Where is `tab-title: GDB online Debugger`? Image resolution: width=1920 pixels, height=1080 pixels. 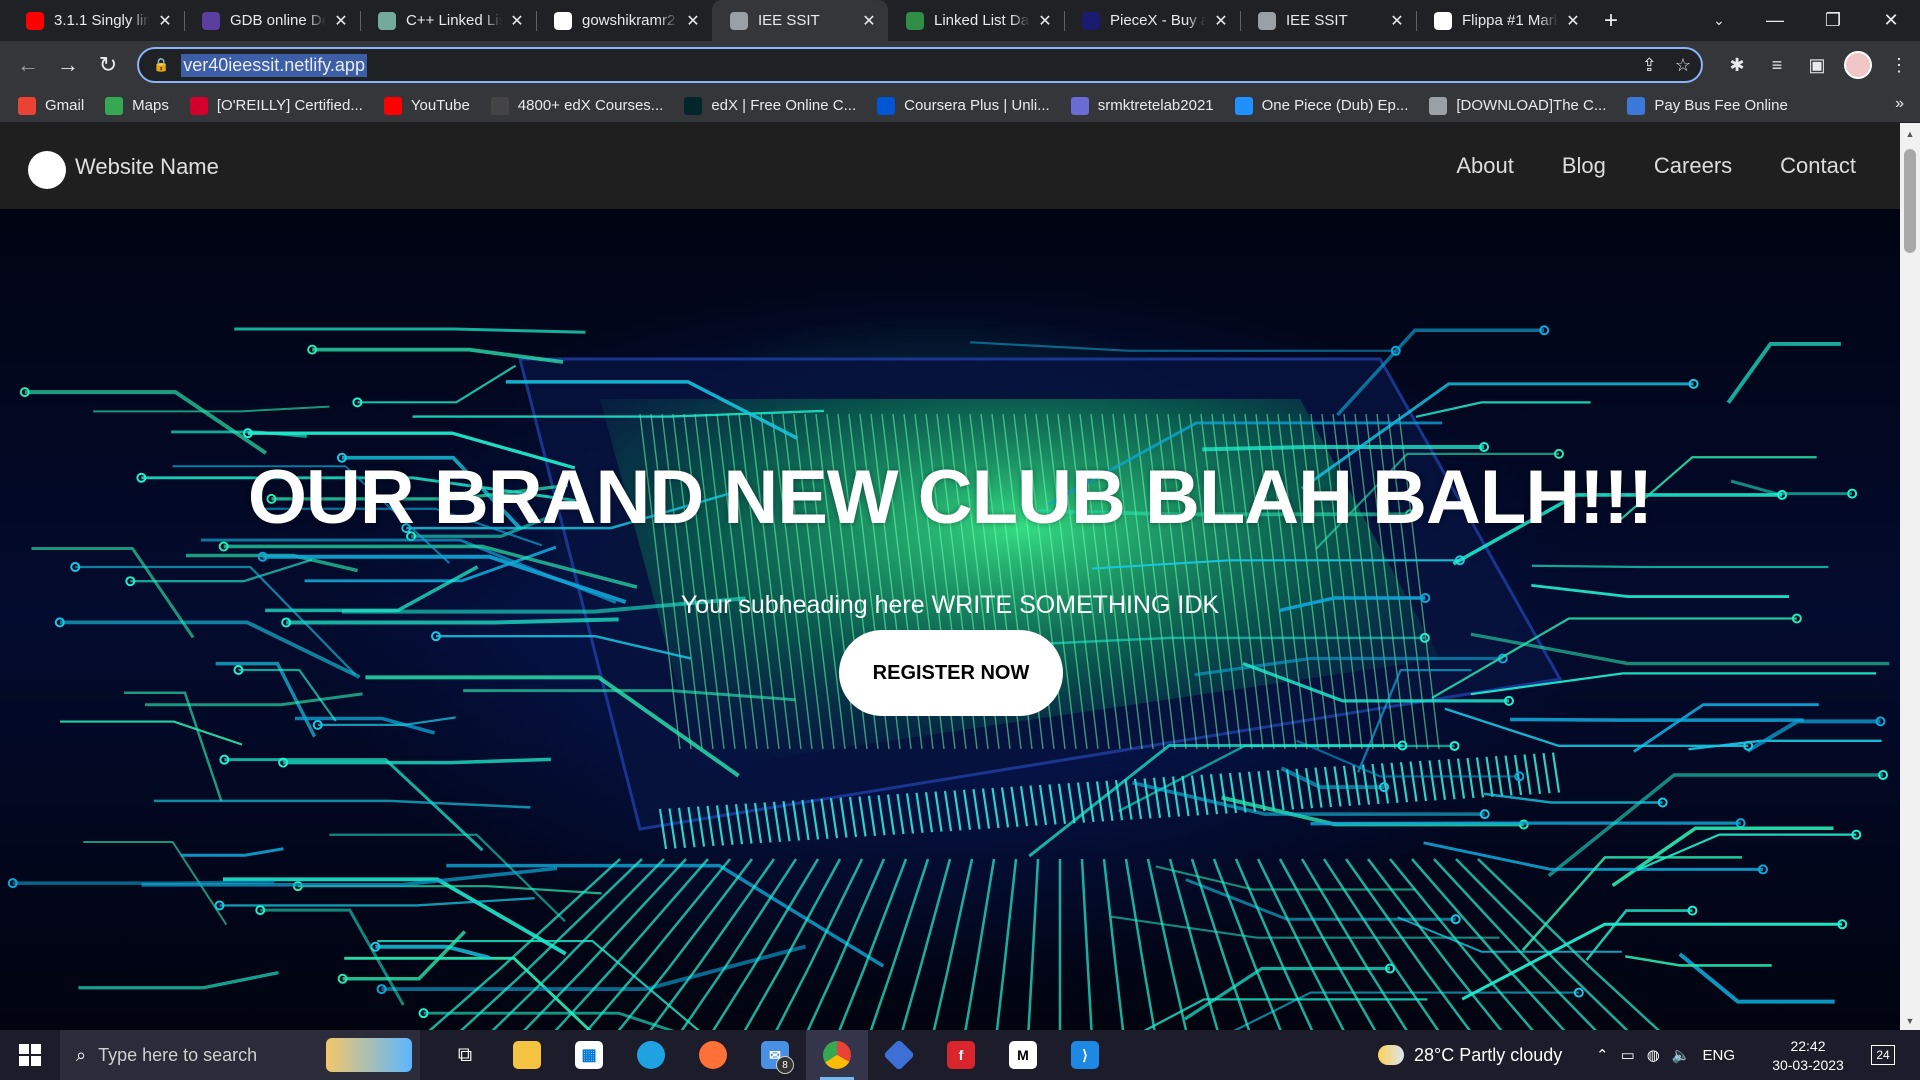 tab-title: GDB online Debugger is located at coordinates (278, 20).